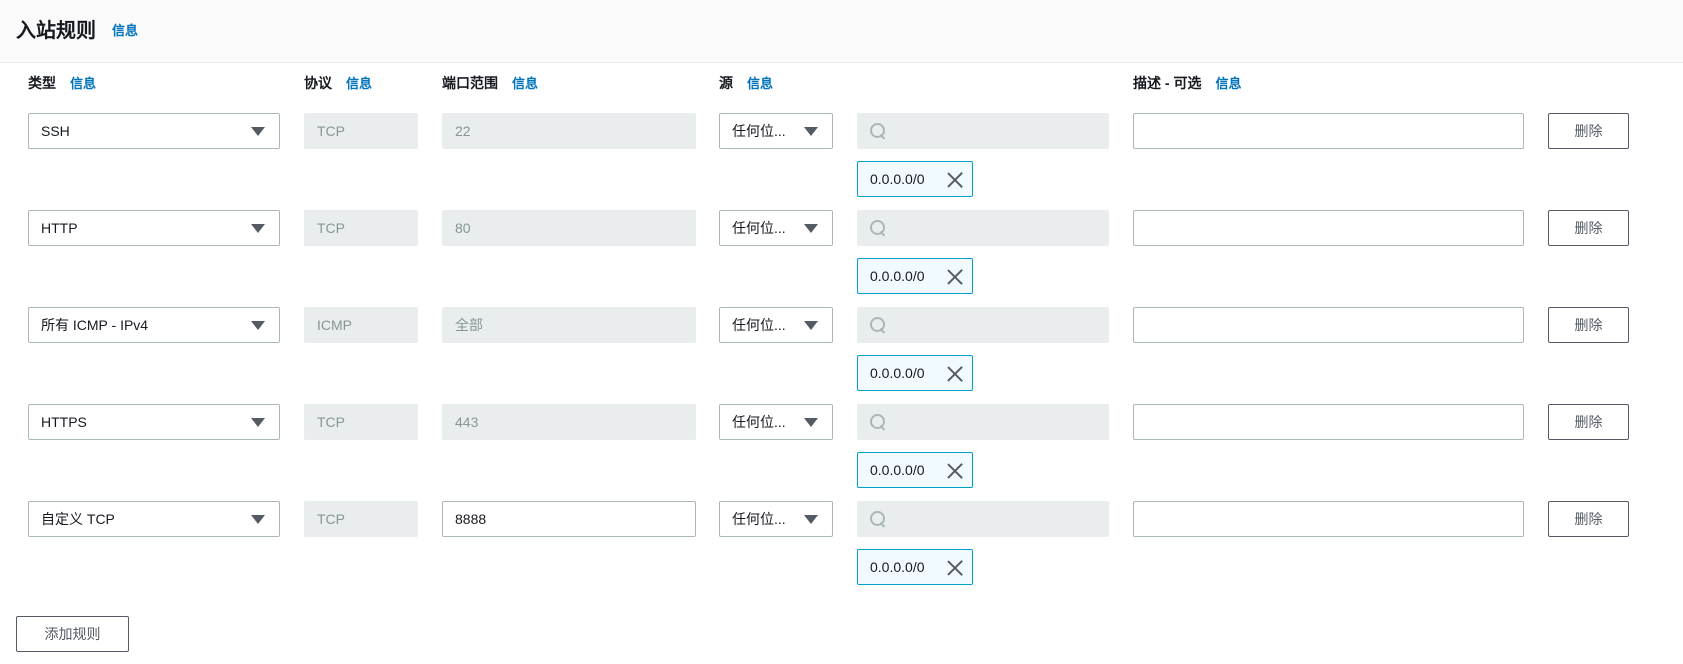 The image size is (1683, 664). I want to click on port-range-field: 80, so click(569, 228).